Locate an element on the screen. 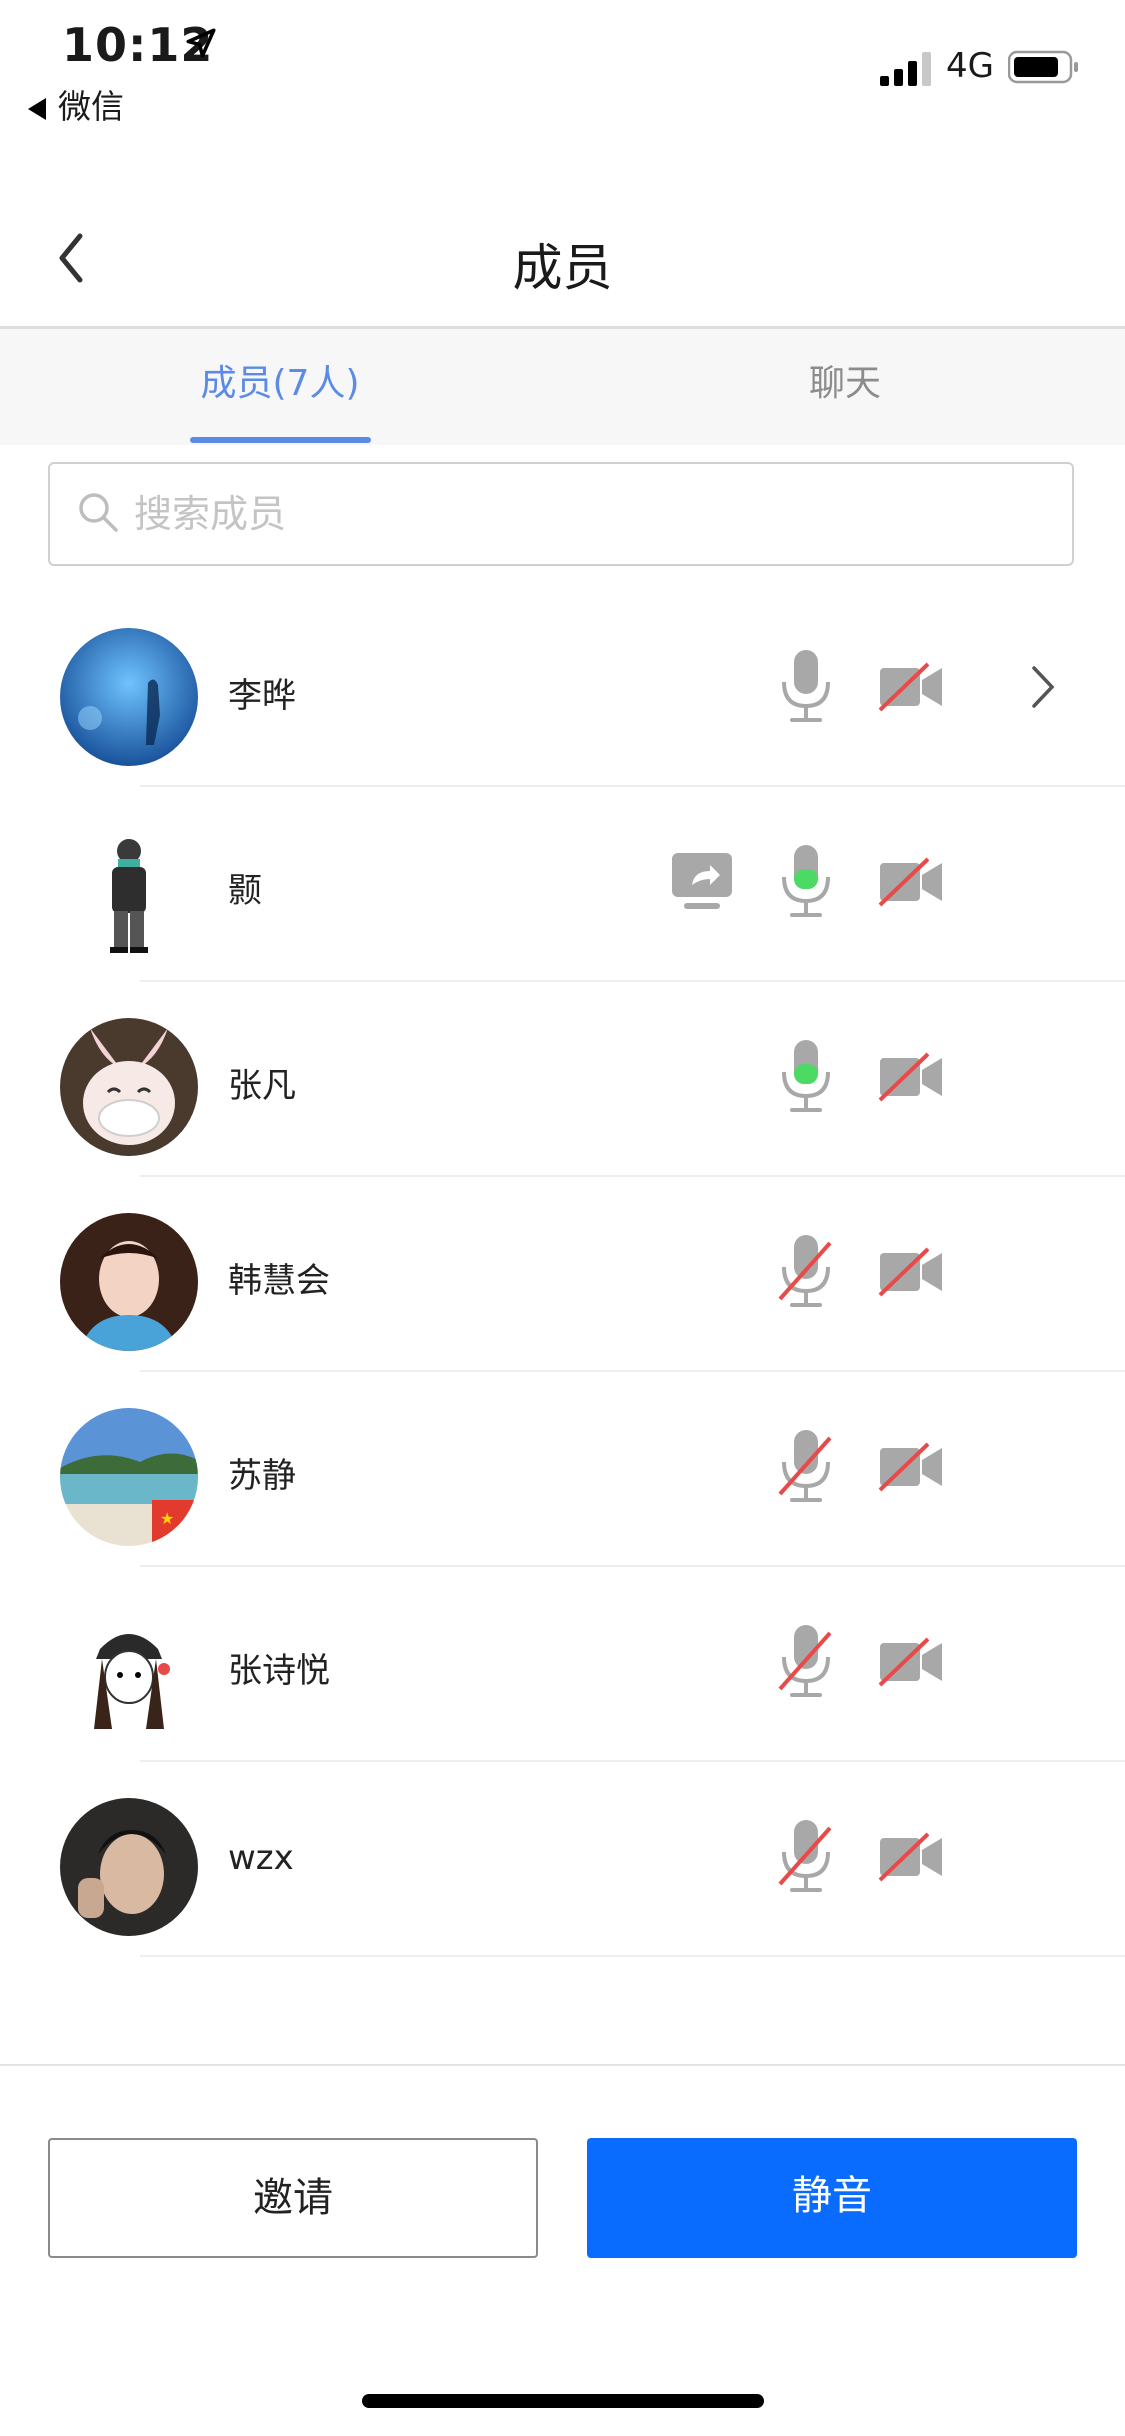 Image resolution: width=1125 pixels, height=2436 pixels. member-name: 张诗悦 is located at coordinates (279, 1671).